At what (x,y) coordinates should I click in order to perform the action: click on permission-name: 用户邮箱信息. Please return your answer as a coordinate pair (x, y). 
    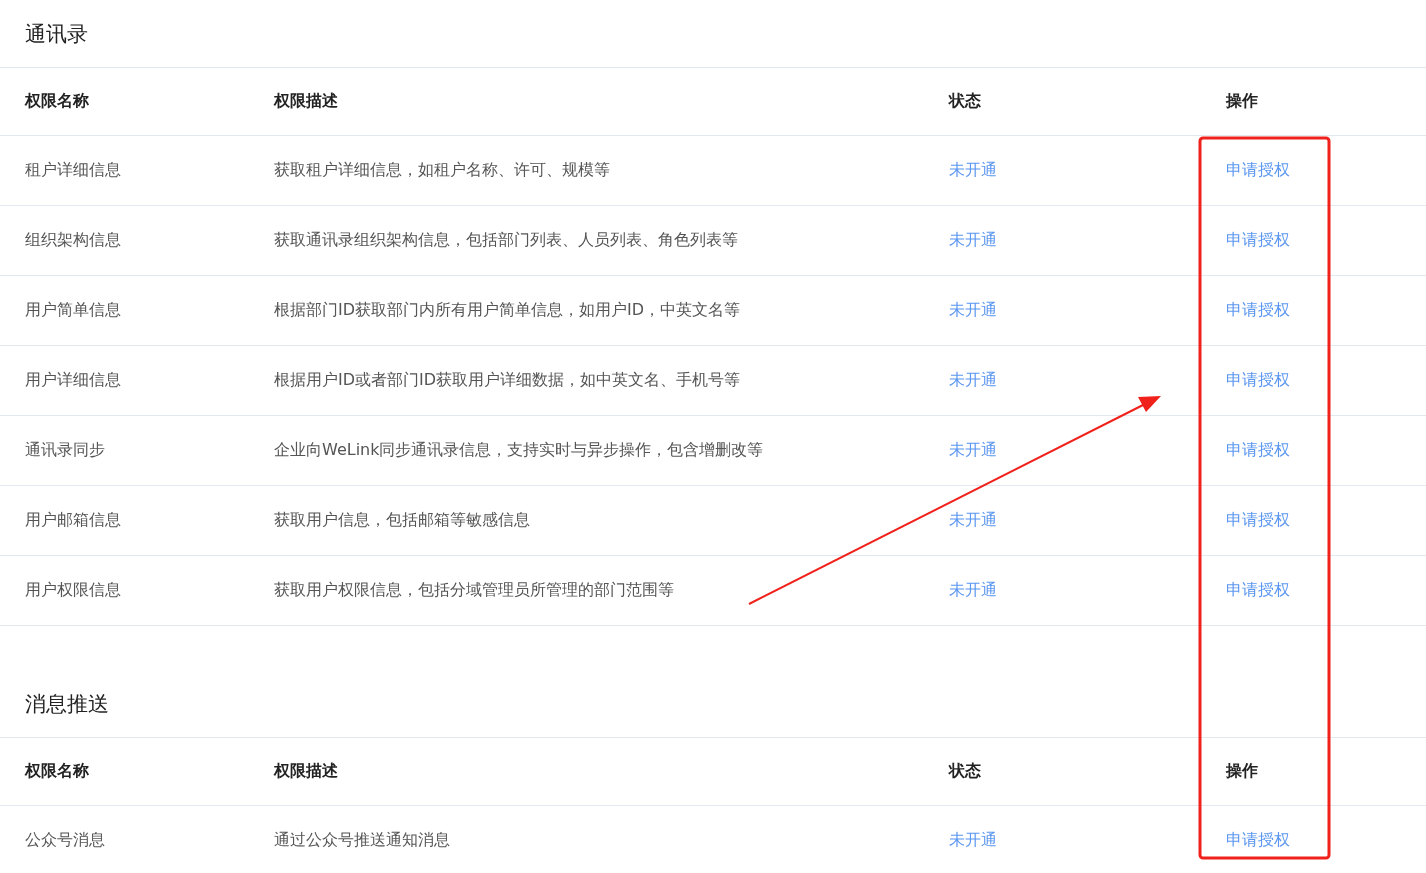
    Looking at the image, I should click on (73, 520).